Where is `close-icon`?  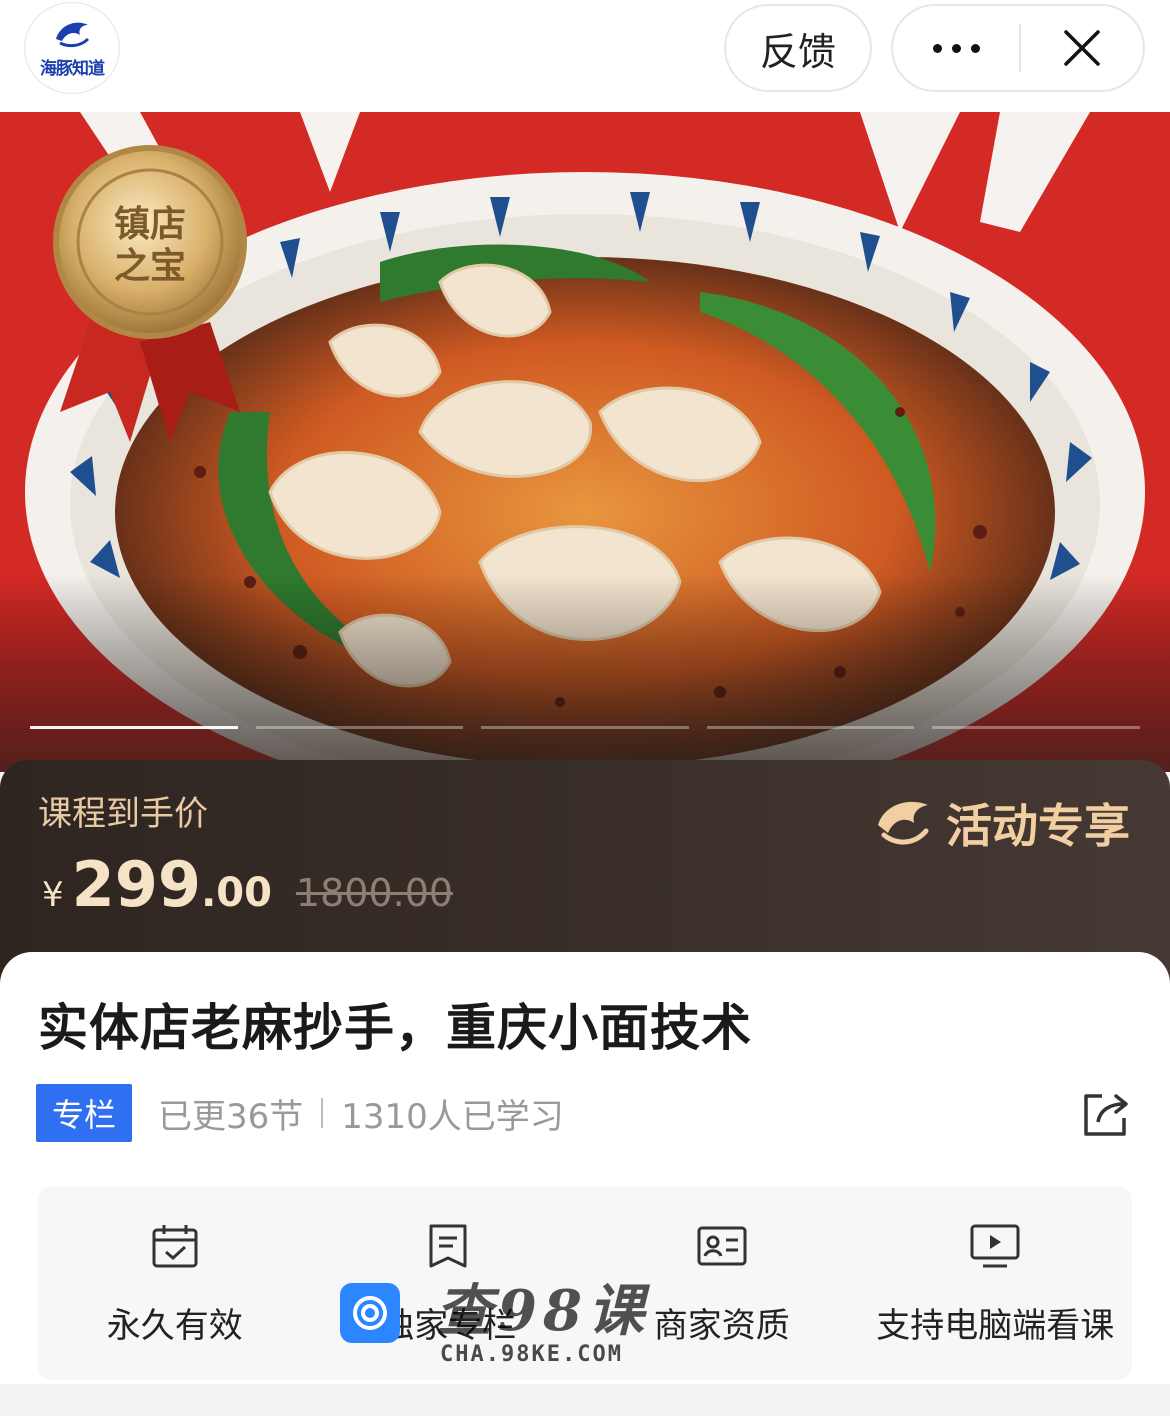 close-icon is located at coordinates (1082, 48).